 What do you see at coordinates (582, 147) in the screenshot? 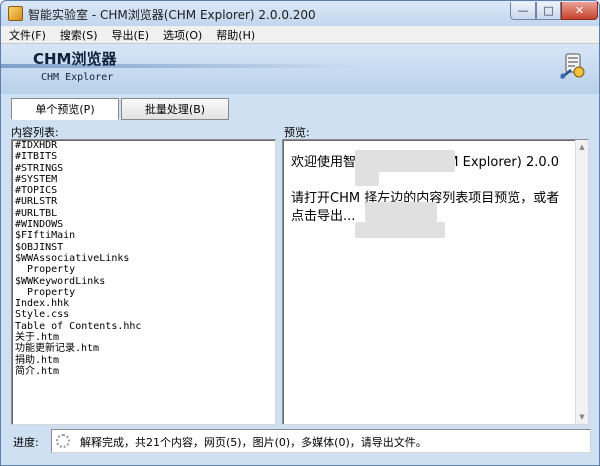
I see `scroll-up-arrow-icon: ▲` at bounding box center [582, 147].